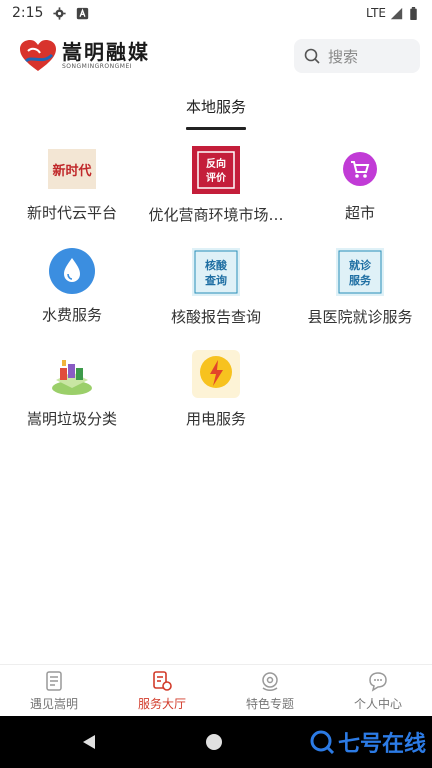 Image resolution: width=432 pixels, height=768 pixels. I want to click on system-nav-bar: 七号在线, so click(216, 742).